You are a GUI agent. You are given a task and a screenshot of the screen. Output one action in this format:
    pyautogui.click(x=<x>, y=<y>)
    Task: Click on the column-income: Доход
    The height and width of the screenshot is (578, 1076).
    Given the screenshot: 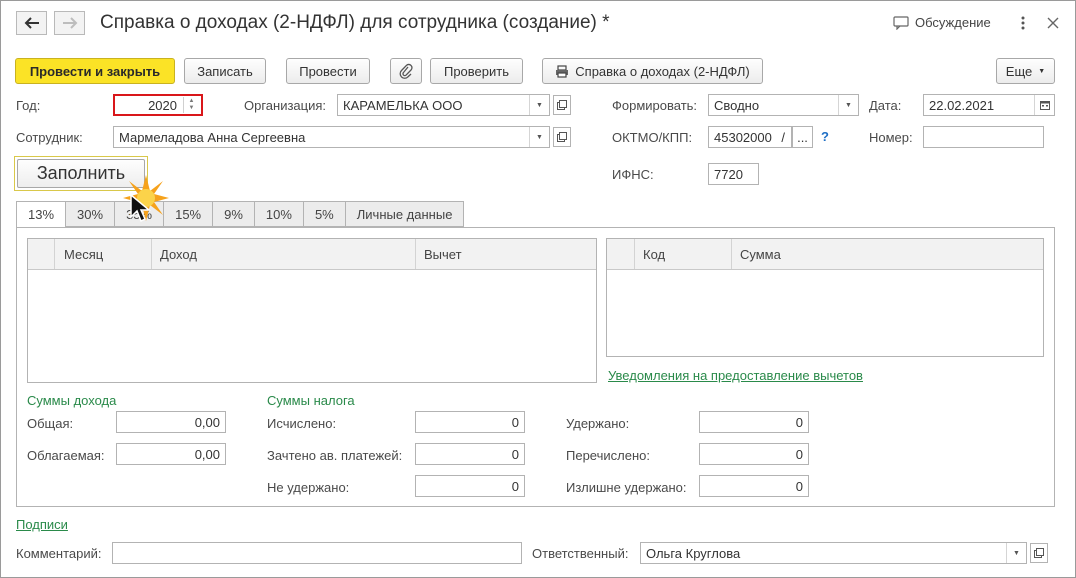 What is the action you would take?
    pyautogui.click(x=284, y=254)
    